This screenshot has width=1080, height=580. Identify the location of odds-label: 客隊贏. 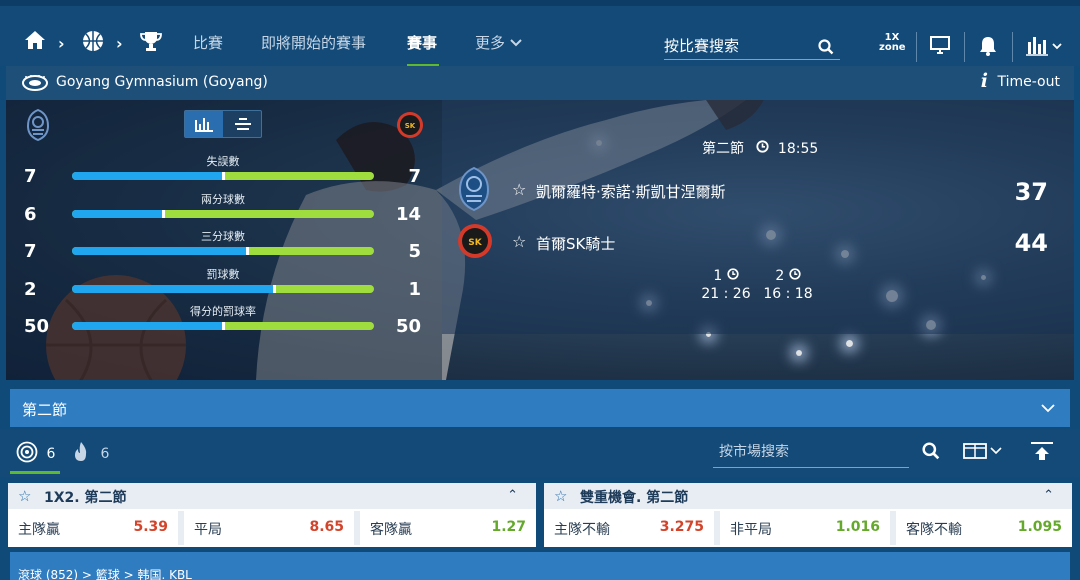
(391, 530).